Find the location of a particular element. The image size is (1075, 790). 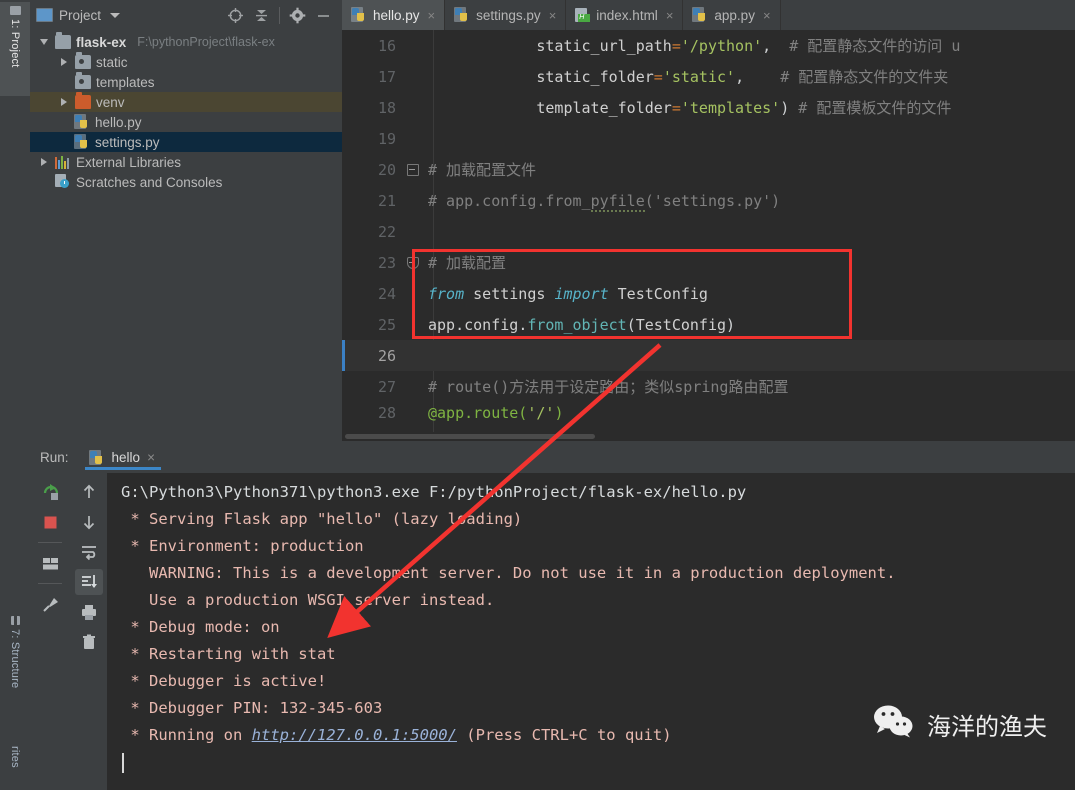

code-line-20: 20 # 加载配置文件 is located at coordinates (708, 169).